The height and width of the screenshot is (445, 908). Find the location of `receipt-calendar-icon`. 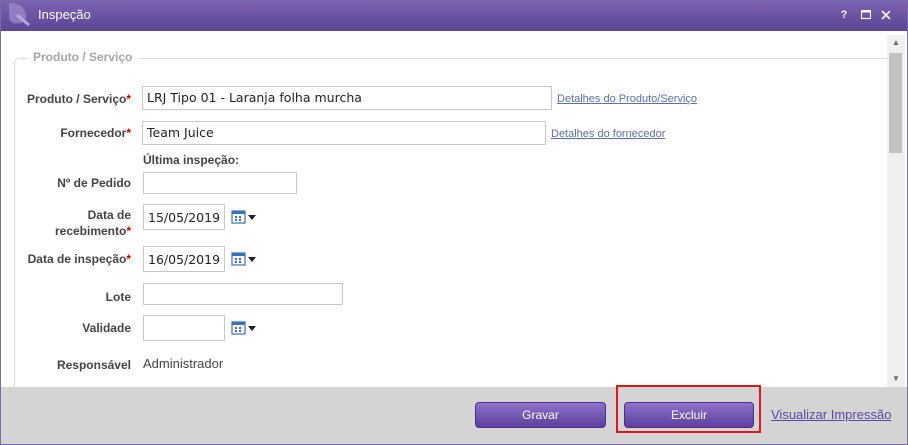

receipt-calendar-icon is located at coordinates (244, 217).